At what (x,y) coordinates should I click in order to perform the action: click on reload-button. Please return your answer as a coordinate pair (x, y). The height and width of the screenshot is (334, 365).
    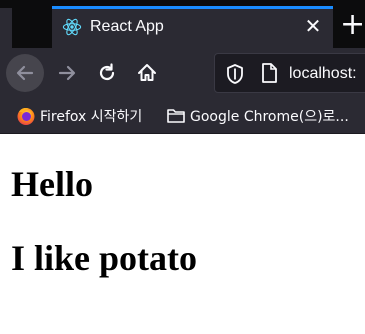
    Looking at the image, I should click on (107, 73).